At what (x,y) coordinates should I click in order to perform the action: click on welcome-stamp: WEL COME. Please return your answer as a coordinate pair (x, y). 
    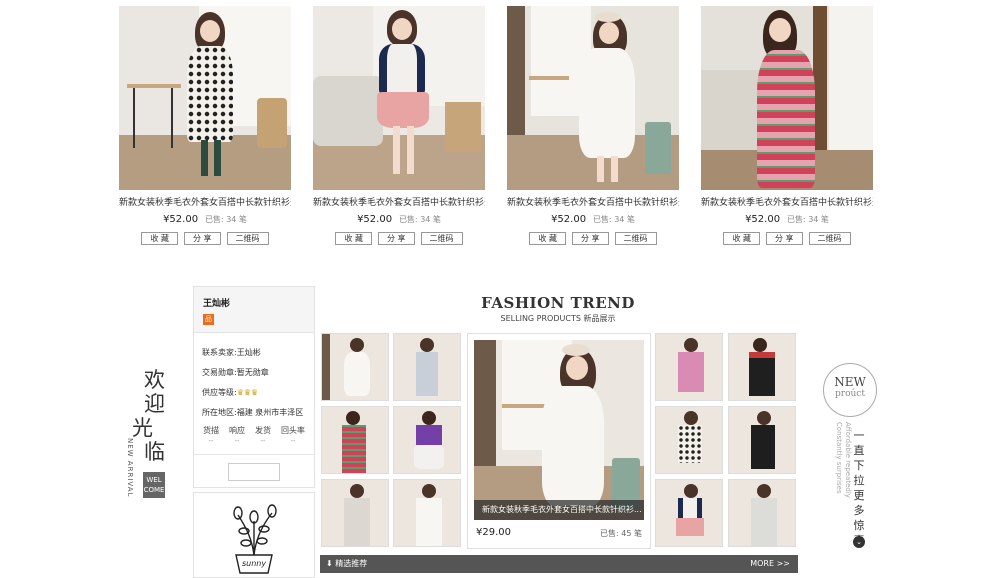
    Looking at the image, I should click on (154, 485).